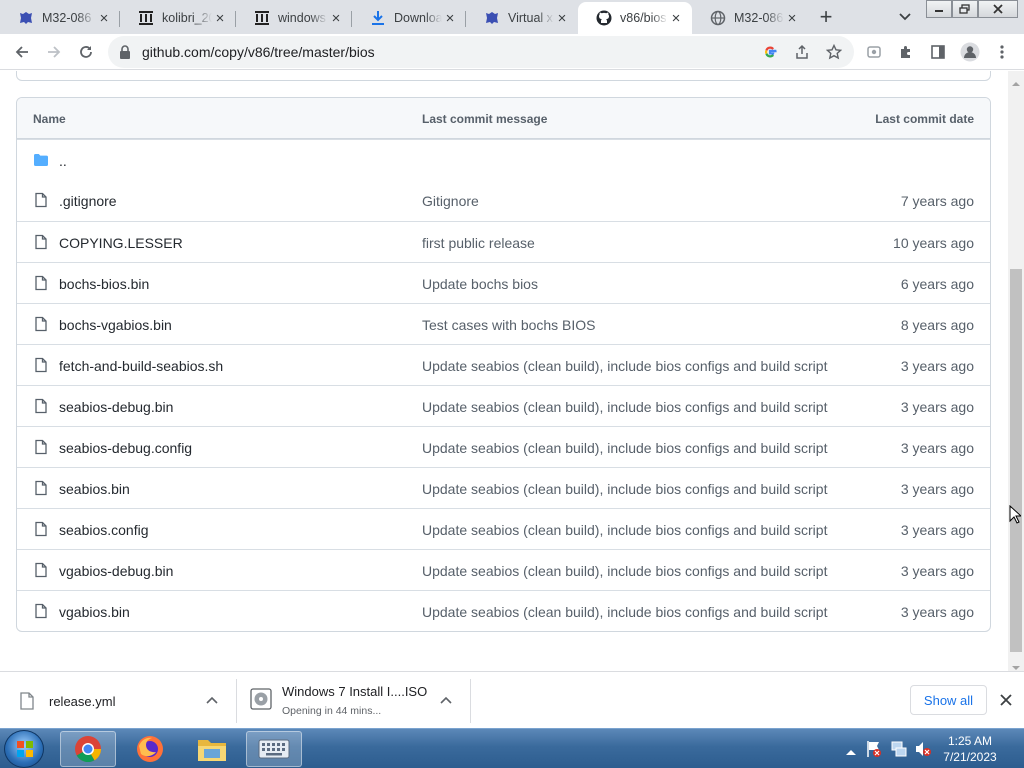 This screenshot has height=768, width=1024. Describe the element at coordinates (22, 52) in the screenshot. I see `back-button` at that location.